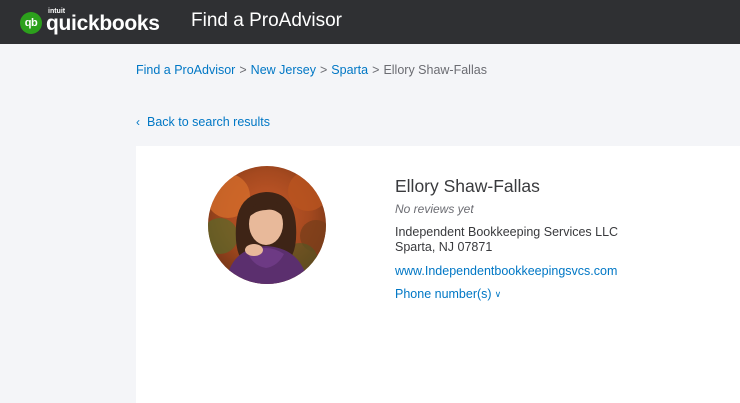 Image resolution: width=740 pixels, height=403 pixels. I want to click on breadcrumb-sparta: Sparta, so click(349, 70).